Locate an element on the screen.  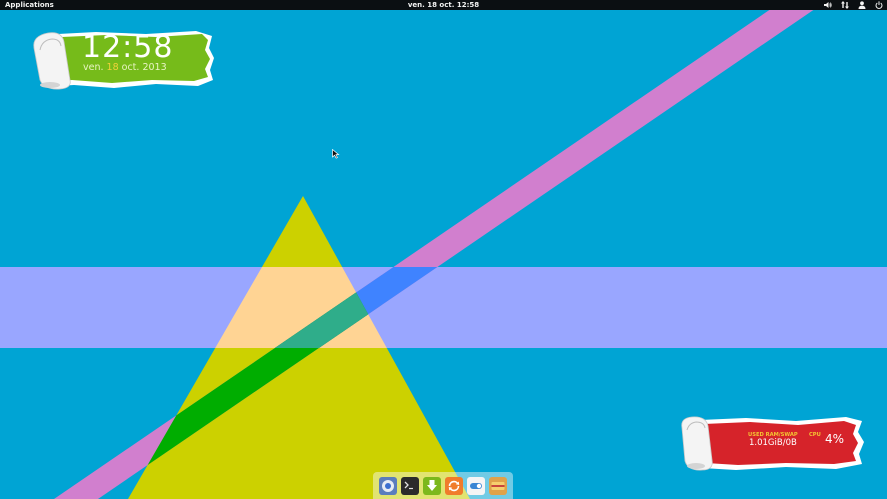
terminal-icon is located at coordinates (410, 486).